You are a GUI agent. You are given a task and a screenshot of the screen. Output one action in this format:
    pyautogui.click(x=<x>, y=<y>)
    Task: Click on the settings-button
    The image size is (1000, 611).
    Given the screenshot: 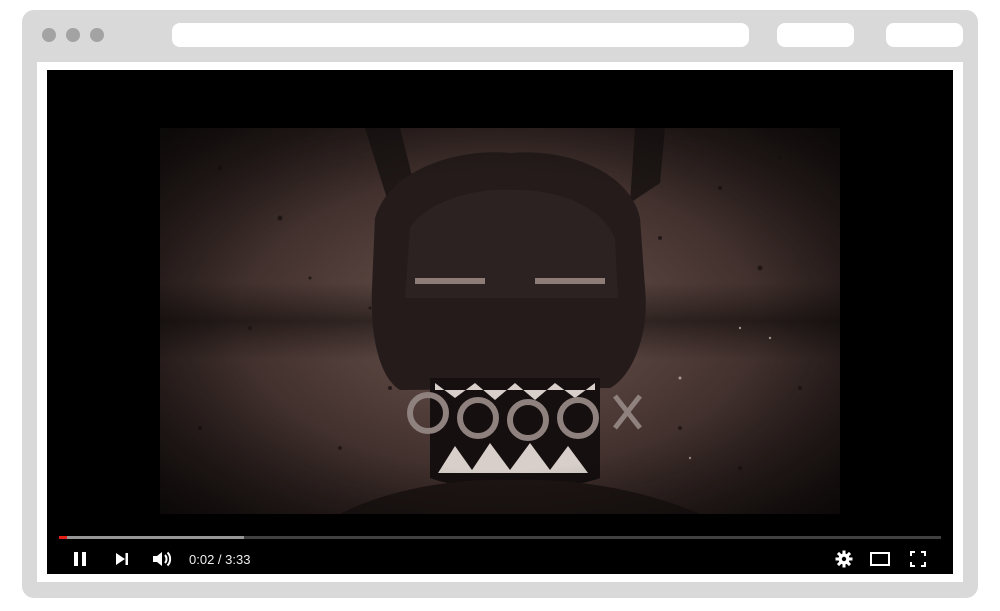 What is the action you would take?
    pyautogui.click(x=844, y=559)
    